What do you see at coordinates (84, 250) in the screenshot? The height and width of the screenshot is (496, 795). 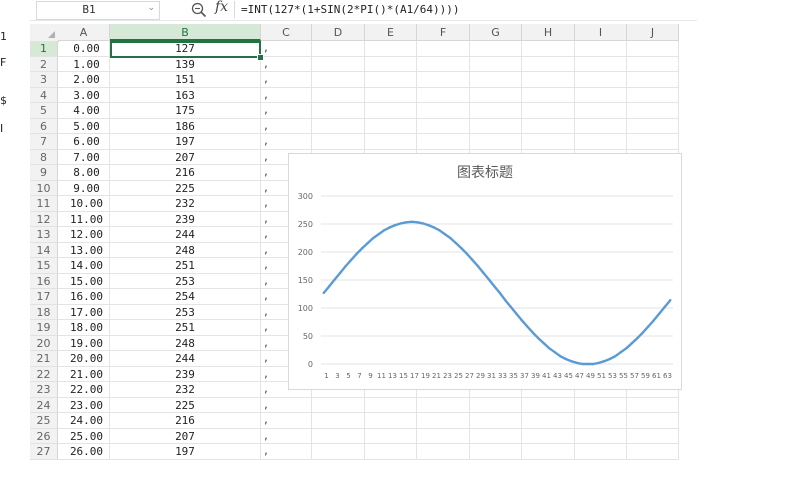 I see `cell-a: 13.00` at bounding box center [84, 250].